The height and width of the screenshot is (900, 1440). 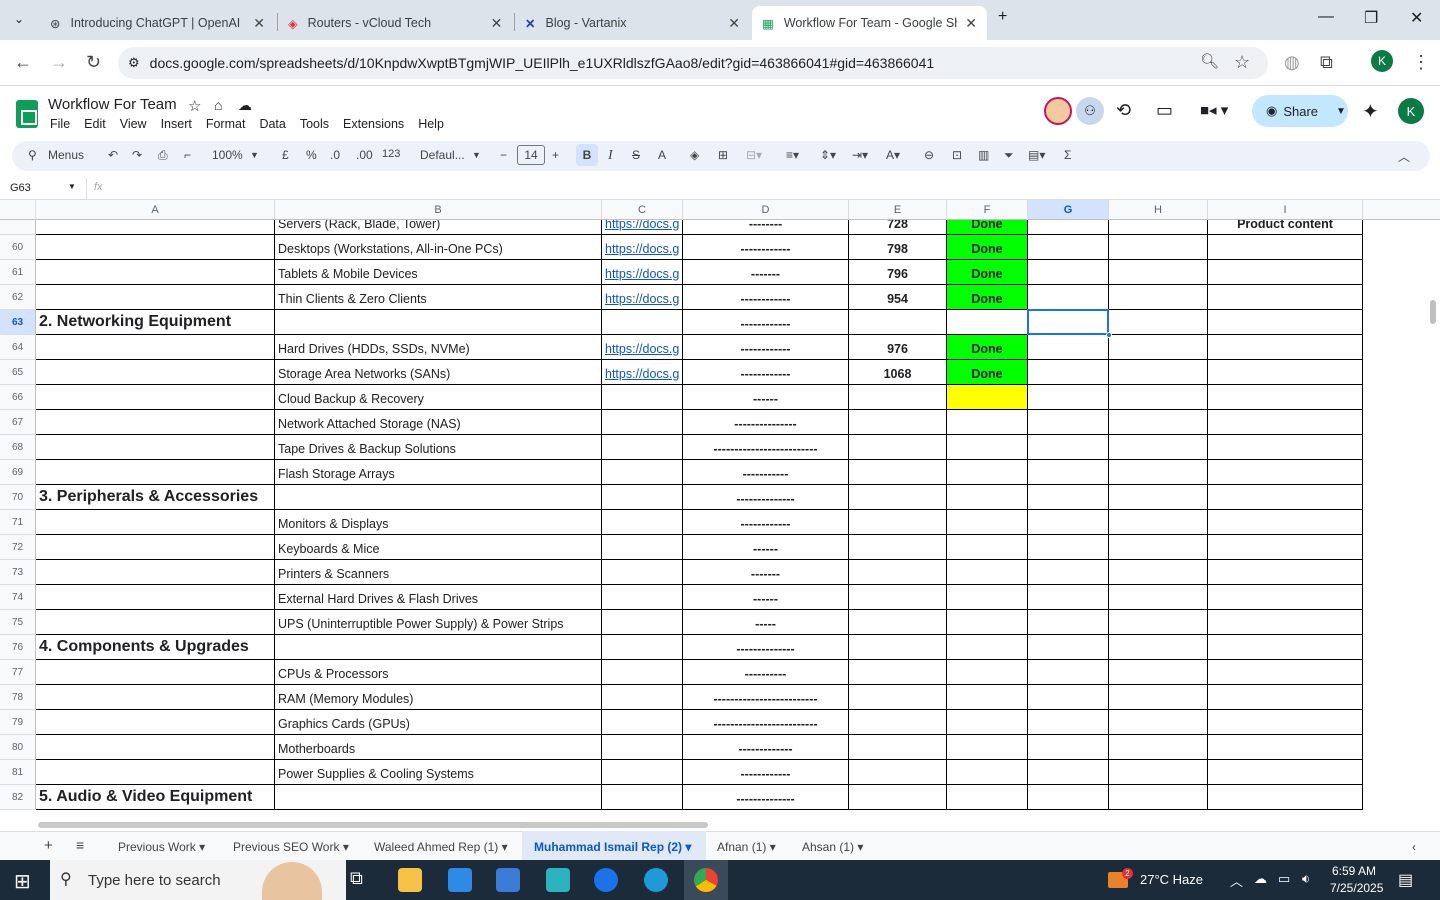 What do you see at coordinates (1341, 111) in the screenshot?
I see `share-dropdown-icon: ▼` at bounding box center [1341, 111].